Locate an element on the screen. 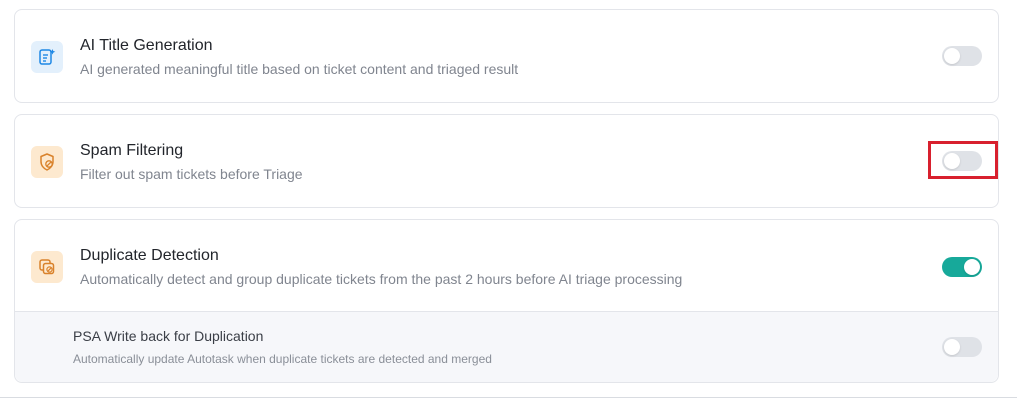 This screenshot has height=402, width=1017. duplicate-block-icon is located at coordinates (47, 267).